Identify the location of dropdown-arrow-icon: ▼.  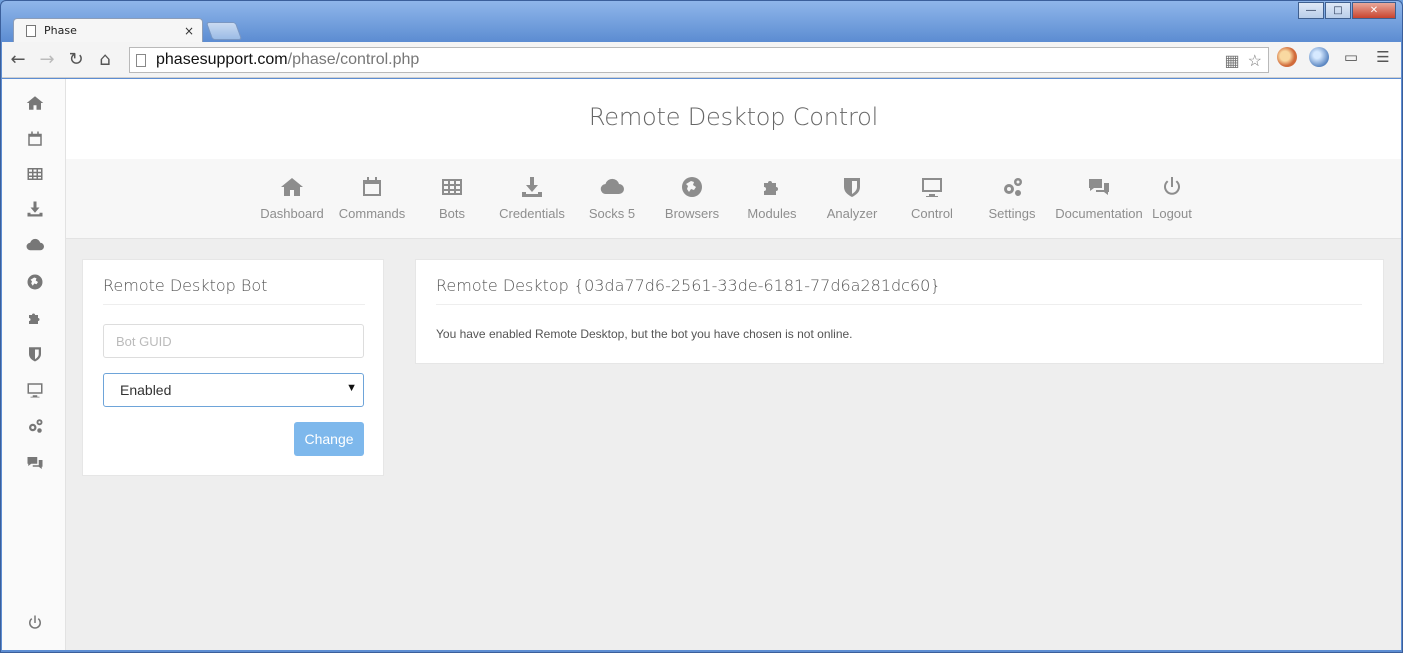
(351, 388).